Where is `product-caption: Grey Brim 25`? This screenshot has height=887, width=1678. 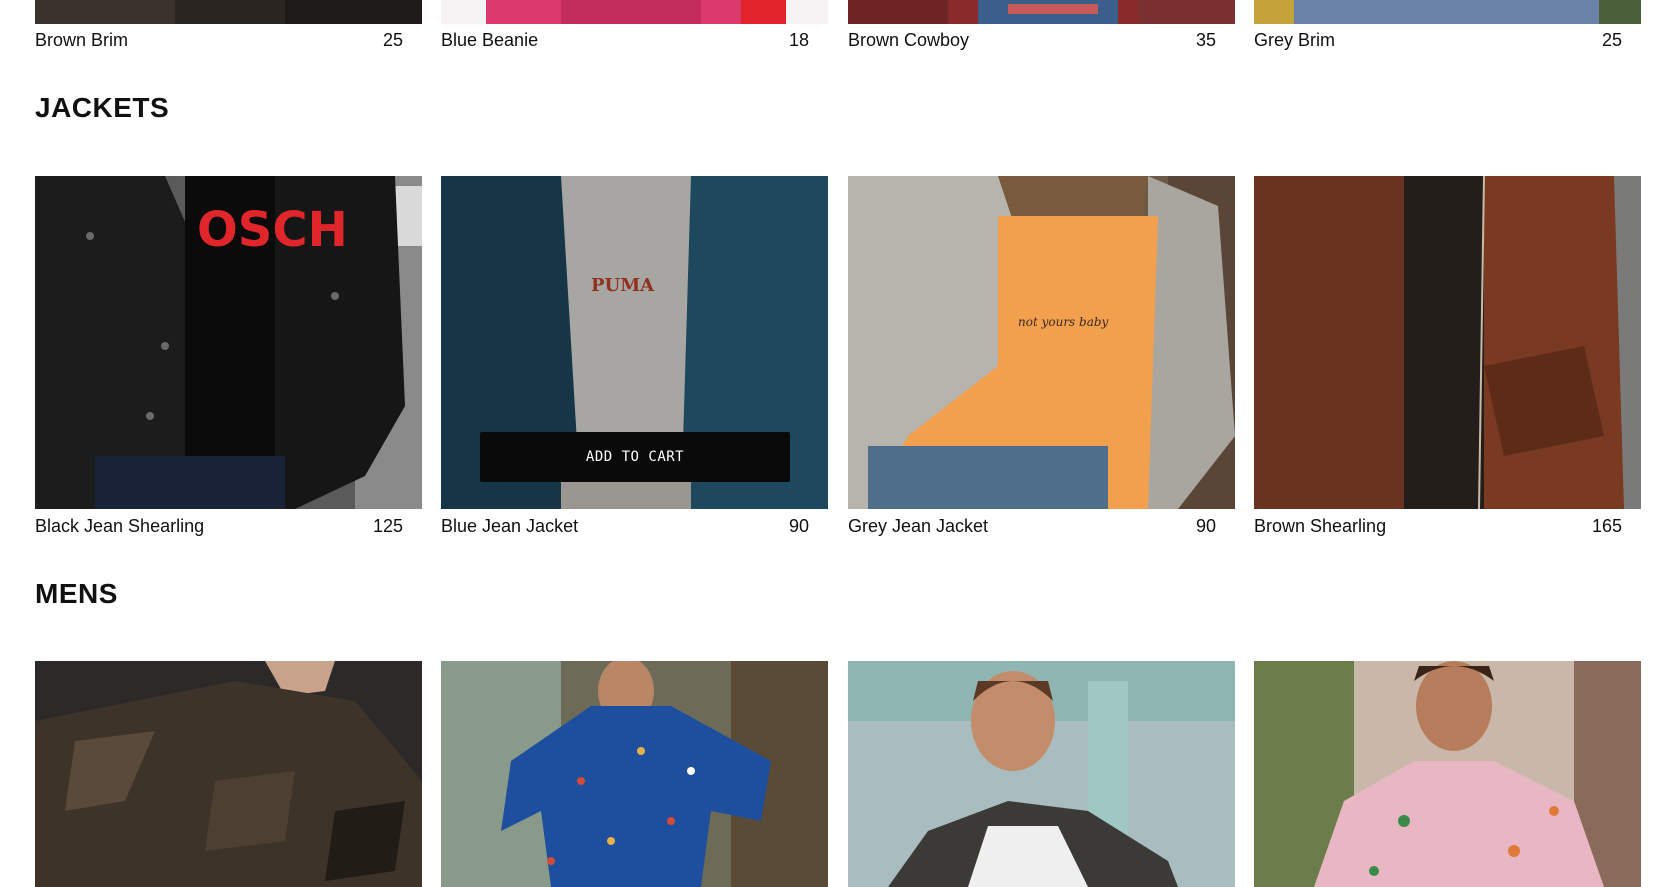
product-caption: Grey Brim 25 is located at coordinates (1447, 40).